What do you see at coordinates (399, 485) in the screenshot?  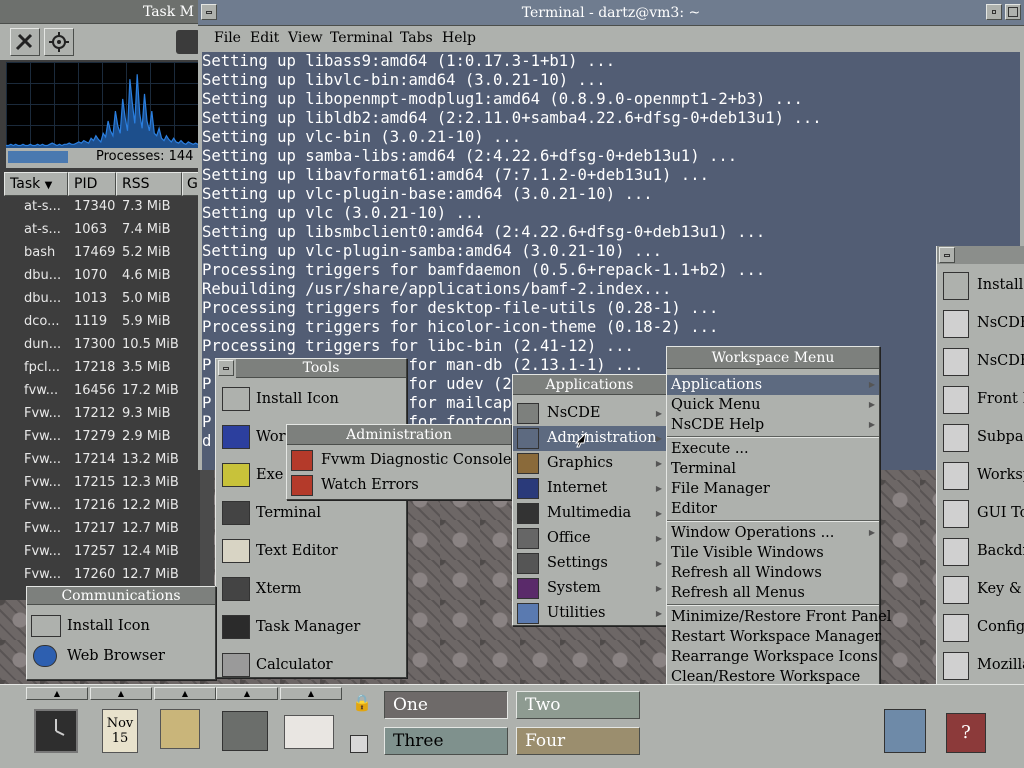 I see `menu-item-watch-errors: Watch Errors` at bounding box center [399, 485].